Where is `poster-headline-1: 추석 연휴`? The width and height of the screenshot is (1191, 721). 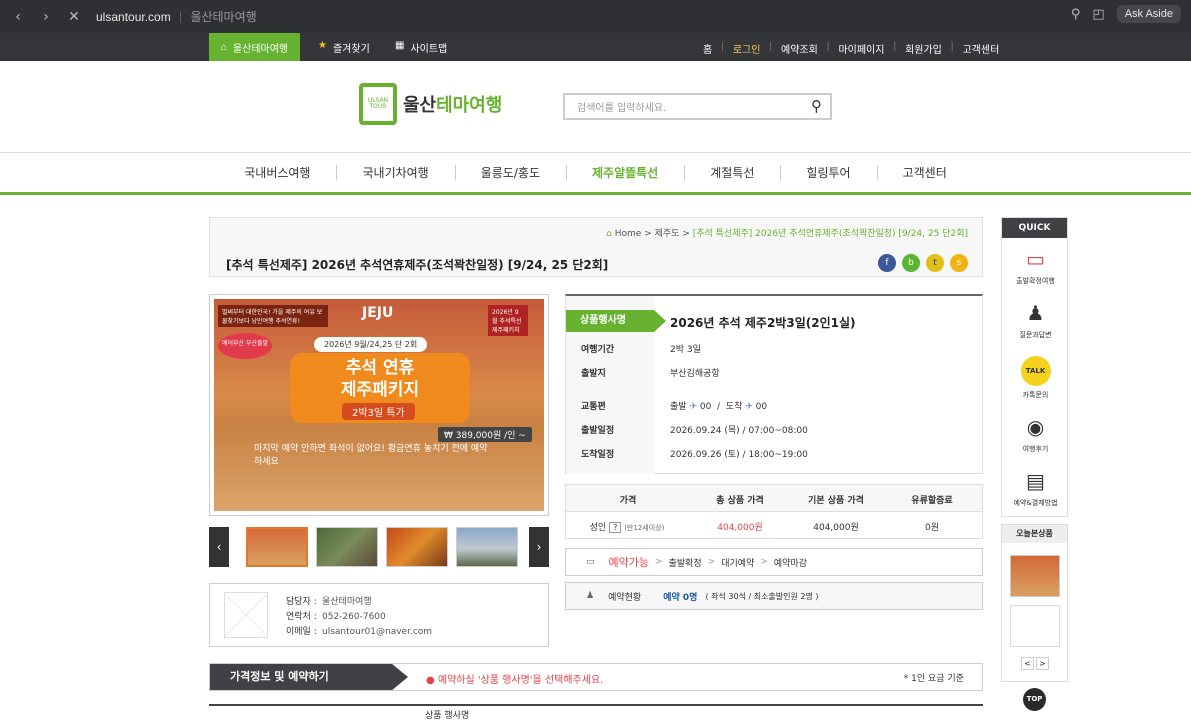 poster-headline-1: 추석 연휴 is located at coordinates (380, 368).